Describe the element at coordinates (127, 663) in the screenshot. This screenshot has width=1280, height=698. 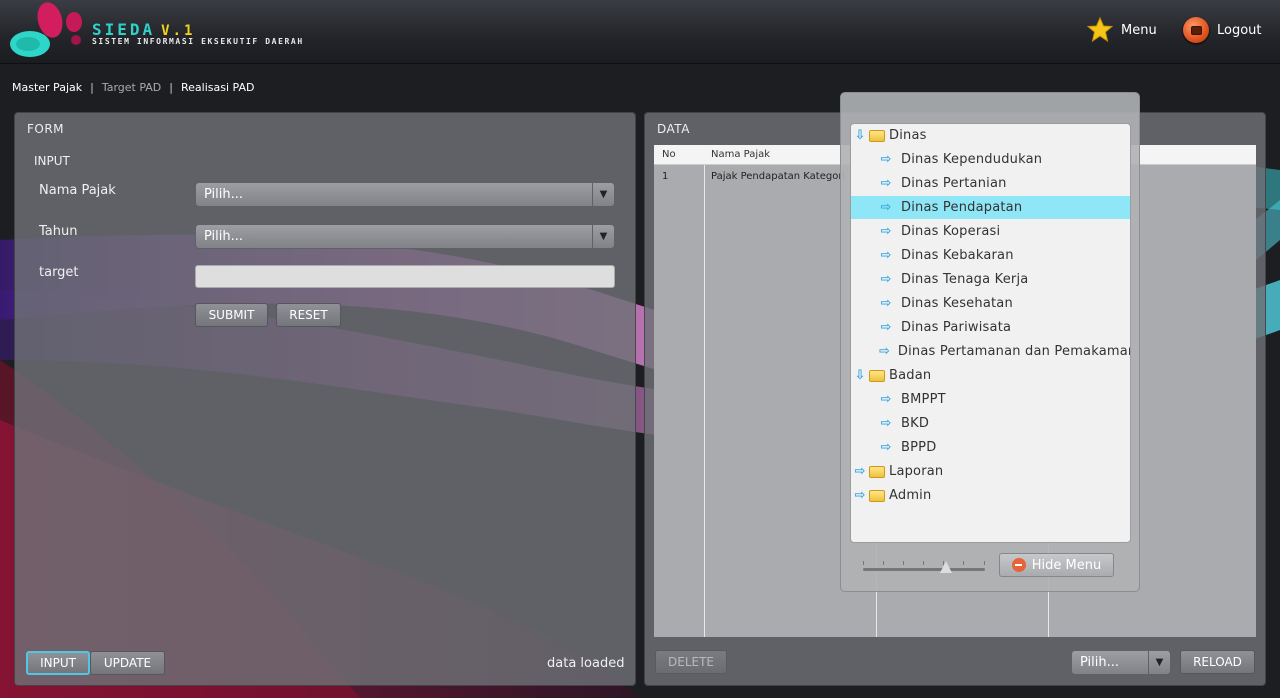
I see `tab-update: UPDATE` at that location.